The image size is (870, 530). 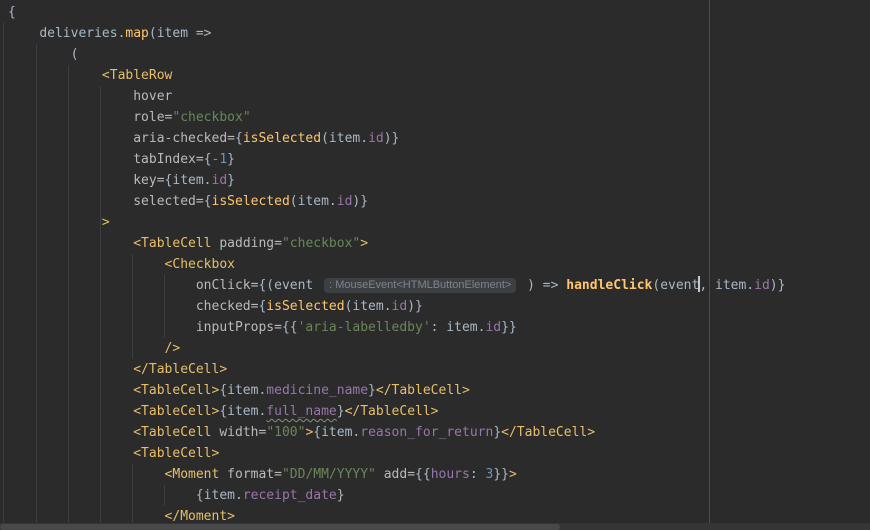 I want to click on code-token: <Moment, so click(x=192, y=474).